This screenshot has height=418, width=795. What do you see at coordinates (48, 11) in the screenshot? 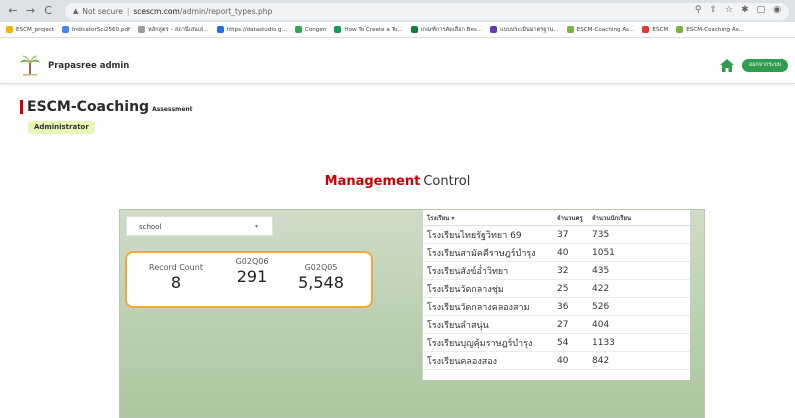
I see `reload-icon: C` at bounding box center [48, 11].